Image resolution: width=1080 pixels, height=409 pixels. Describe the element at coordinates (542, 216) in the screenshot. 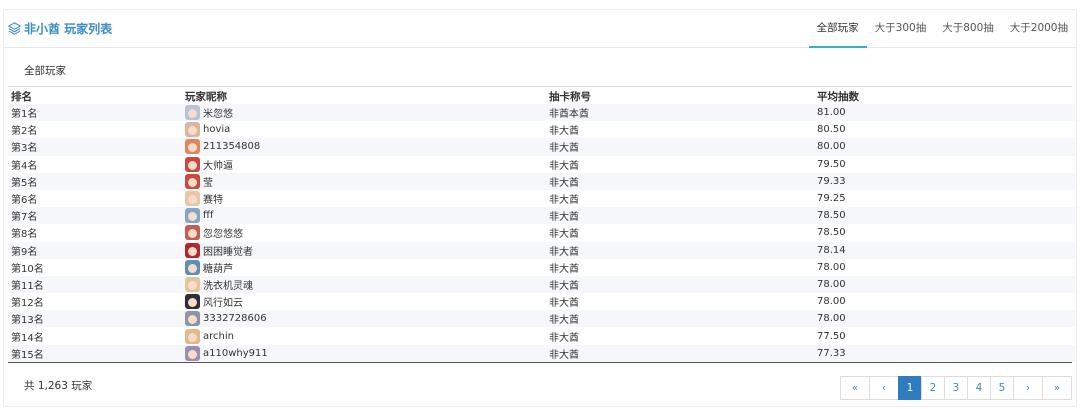

I see `table-row: 第7名 fff 非大酋 78.50` at that location.